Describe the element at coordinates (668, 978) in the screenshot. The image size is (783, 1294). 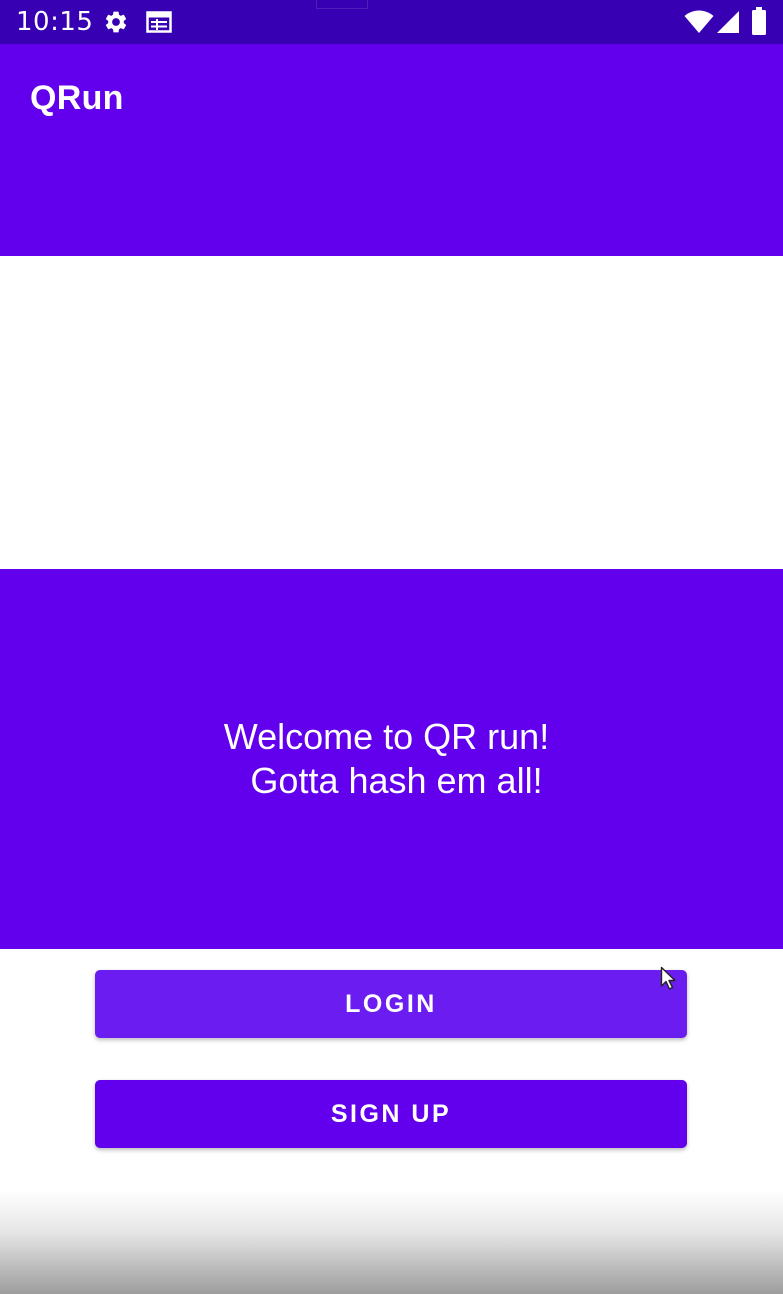
I see `mouse-cursor-icon` at that location.